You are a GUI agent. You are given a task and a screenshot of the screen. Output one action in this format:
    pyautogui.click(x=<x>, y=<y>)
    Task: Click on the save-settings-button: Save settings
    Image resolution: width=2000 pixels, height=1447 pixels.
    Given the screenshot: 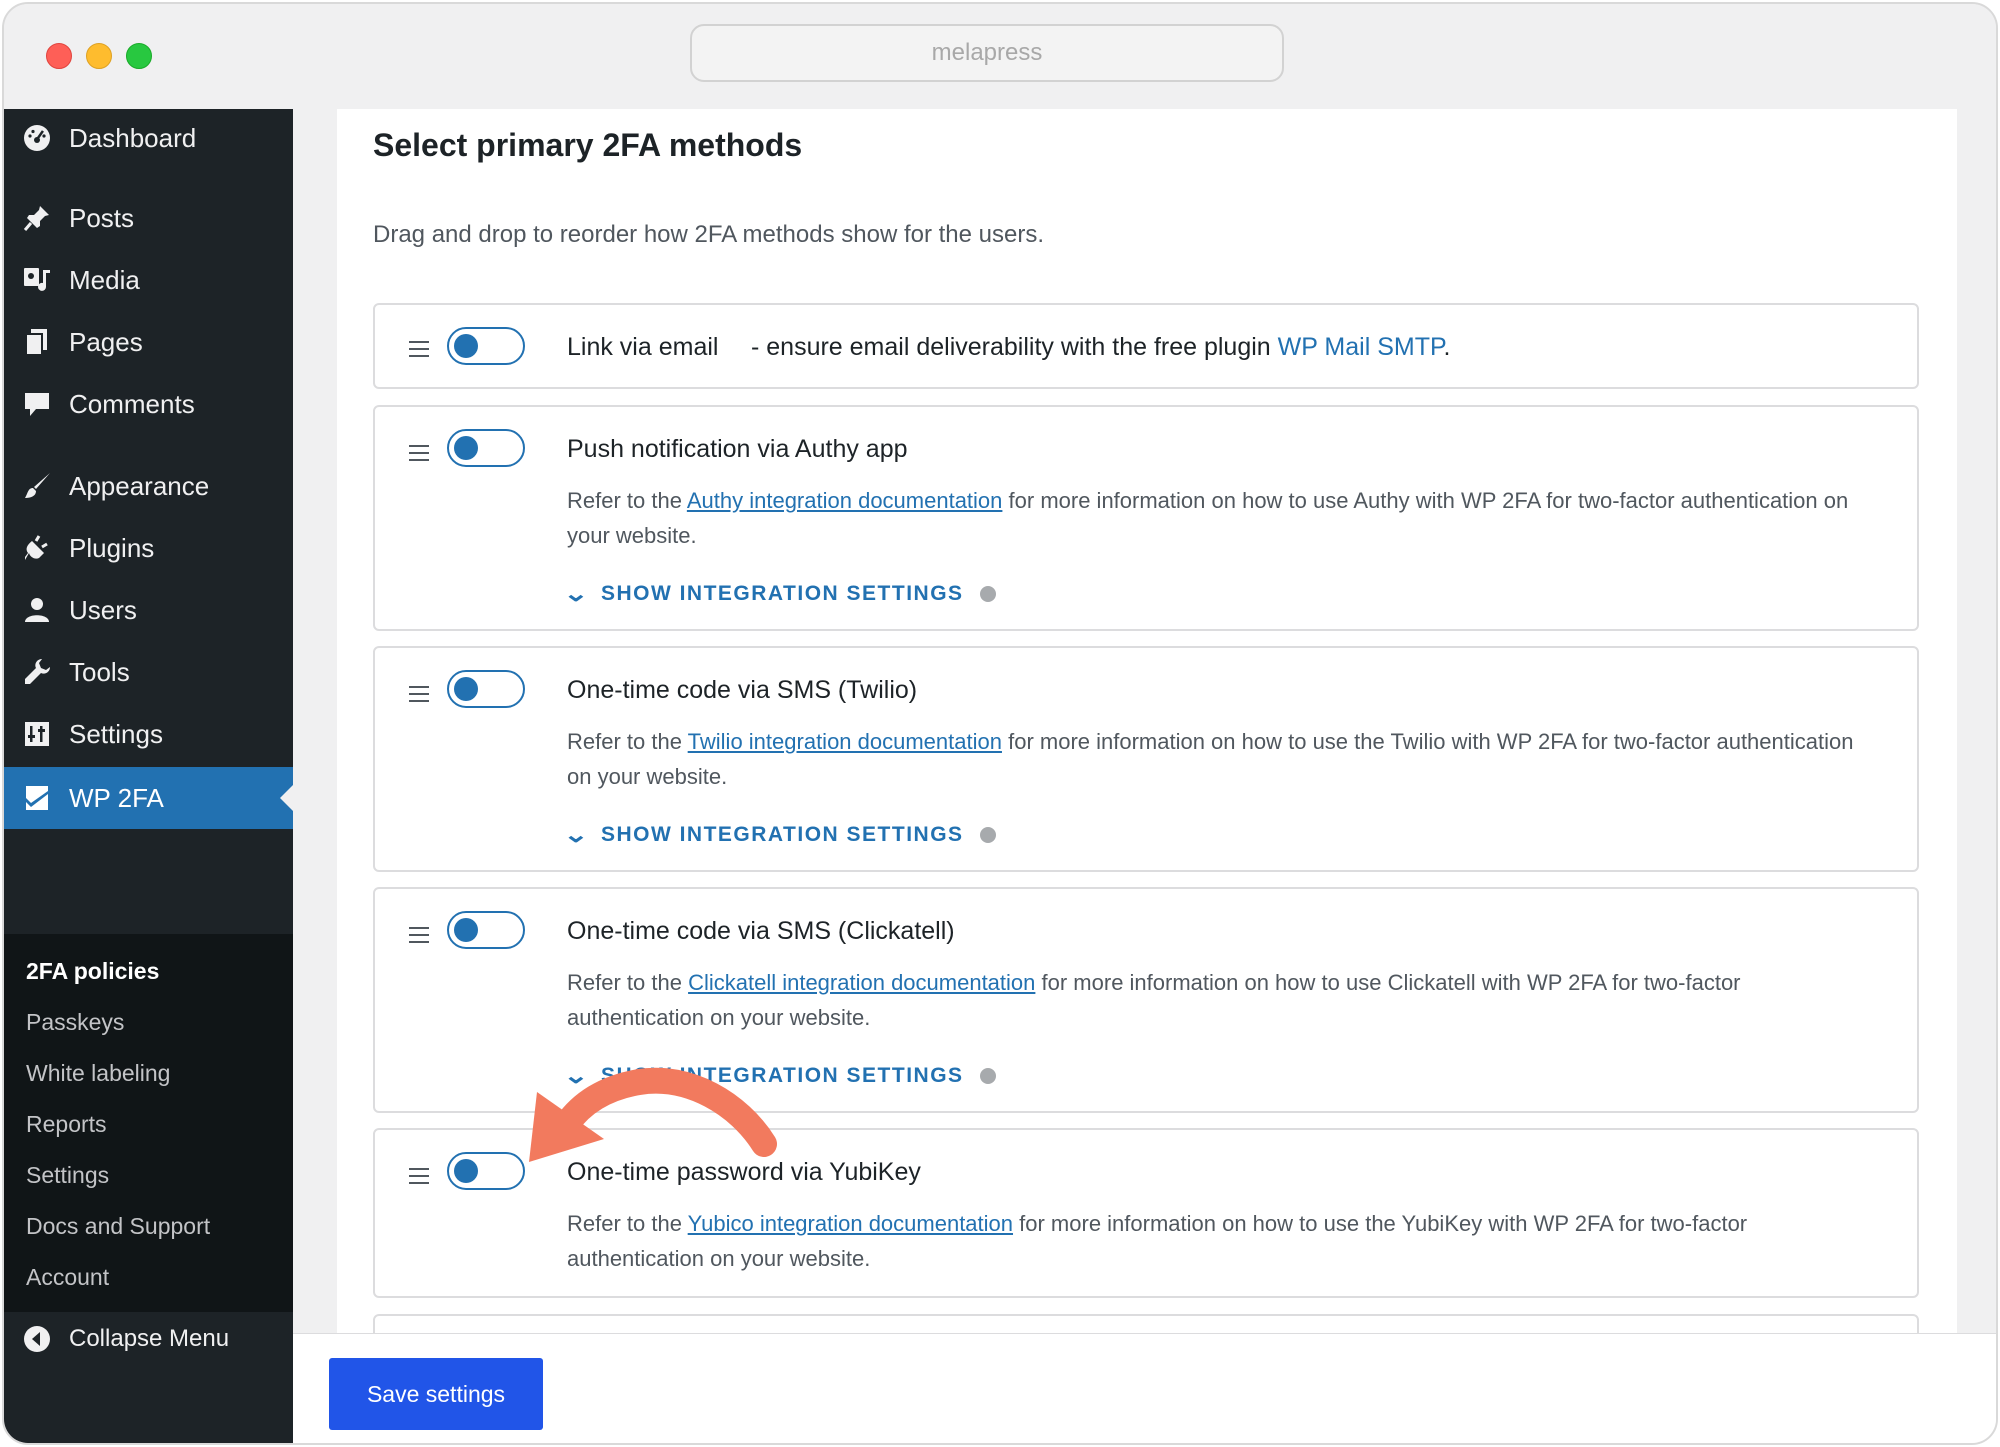 What is the action you would take?
    pyautogui.click(x=436, y=1394)
    